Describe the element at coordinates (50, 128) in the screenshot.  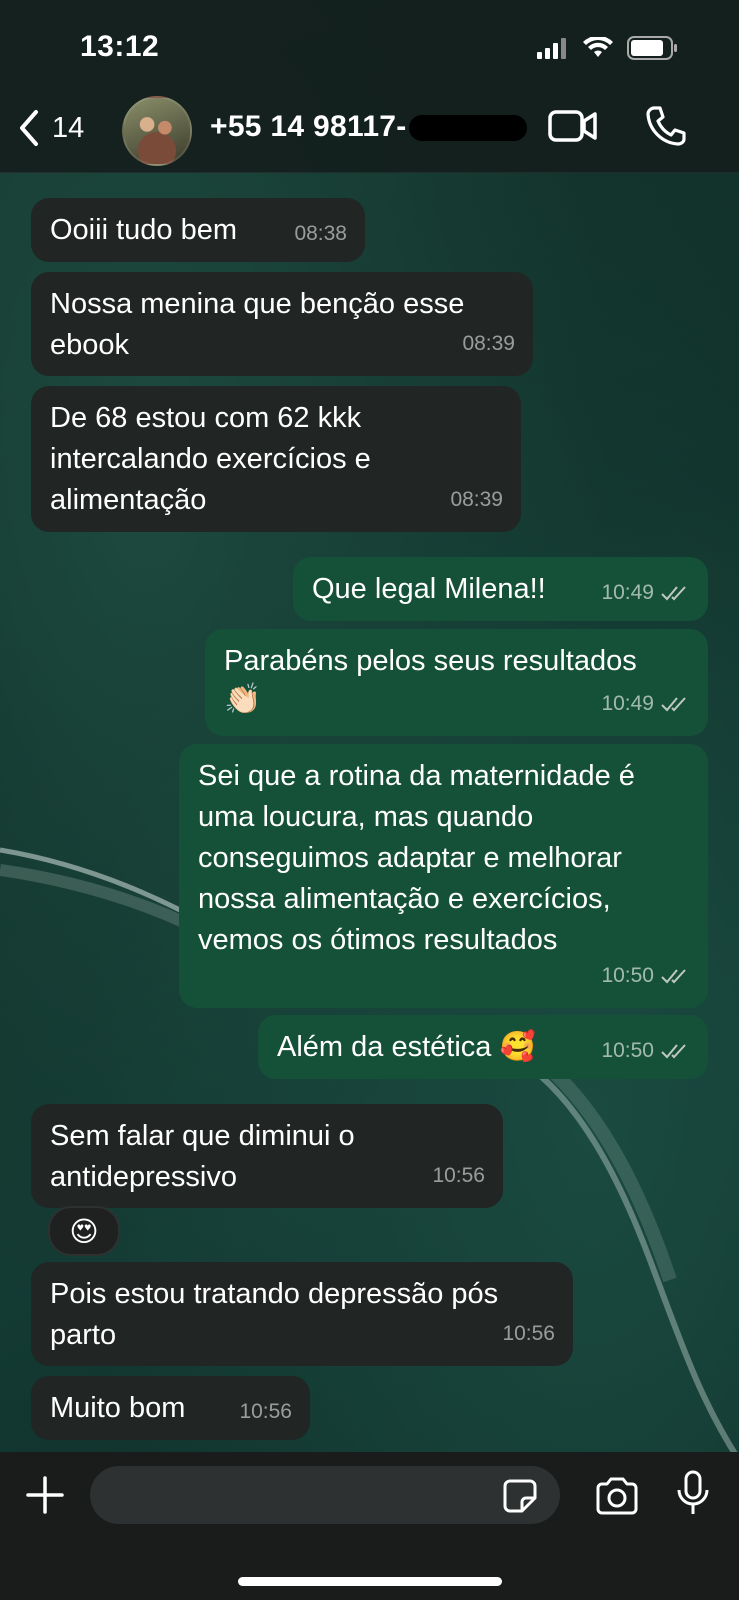
I see `back-button: 14` at that location.